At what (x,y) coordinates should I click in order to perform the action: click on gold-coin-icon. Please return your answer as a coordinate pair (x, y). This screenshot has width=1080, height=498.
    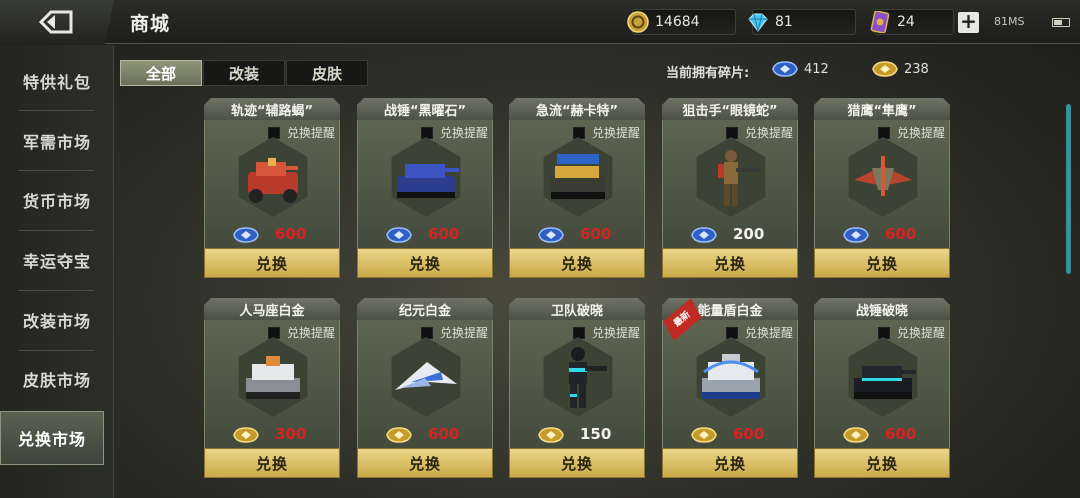
    Looking at the image, I should click on (638, 22).